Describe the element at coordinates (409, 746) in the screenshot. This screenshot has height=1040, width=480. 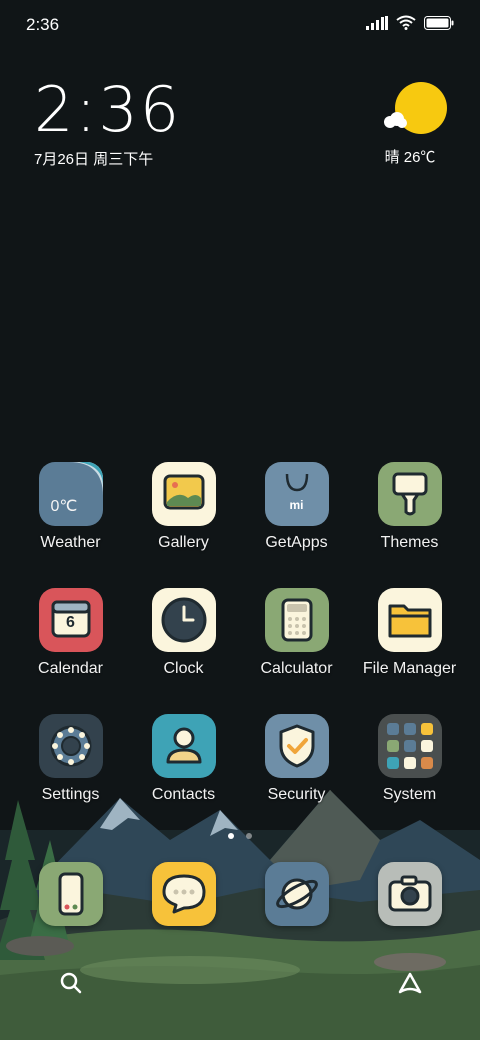
I see `folder-grid-icon` at that location.